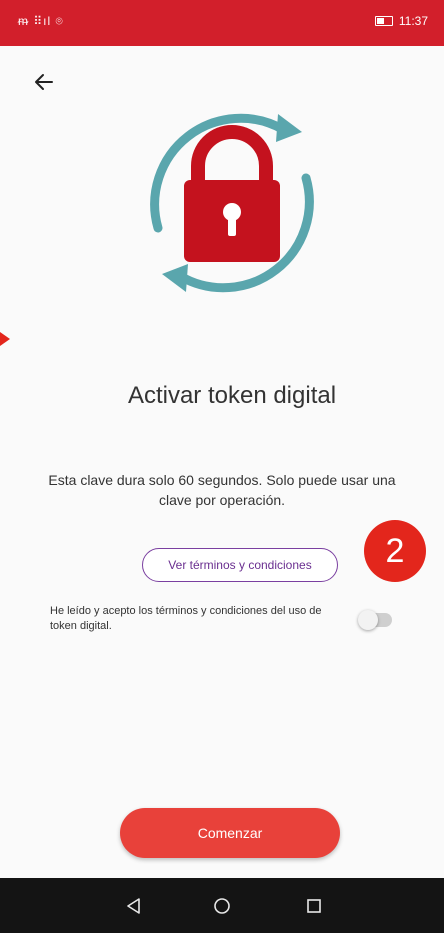  Describe the element at coordinates (5, 339) in the screenshot. I see `pointer-arrow-icon` at that location.